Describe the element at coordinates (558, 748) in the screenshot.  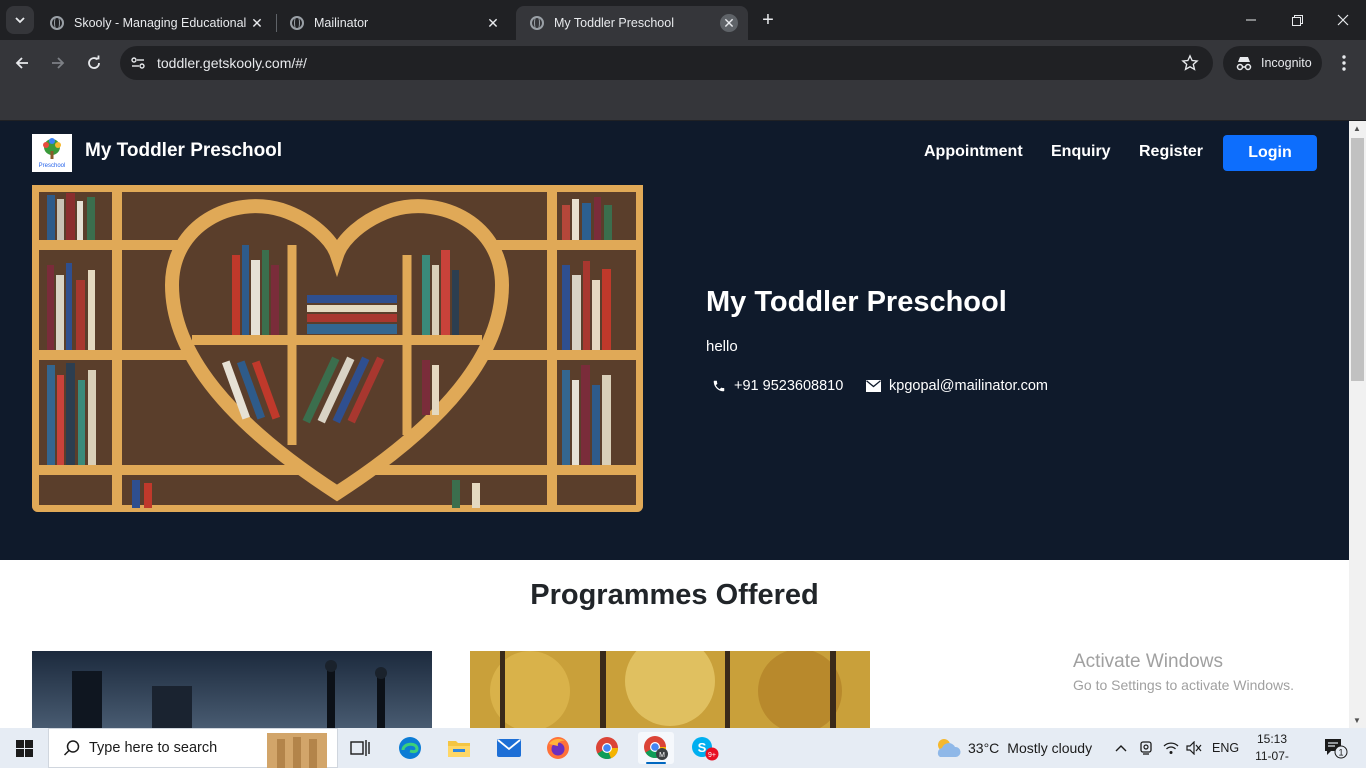
I see `taskbar-firefox` at that location.